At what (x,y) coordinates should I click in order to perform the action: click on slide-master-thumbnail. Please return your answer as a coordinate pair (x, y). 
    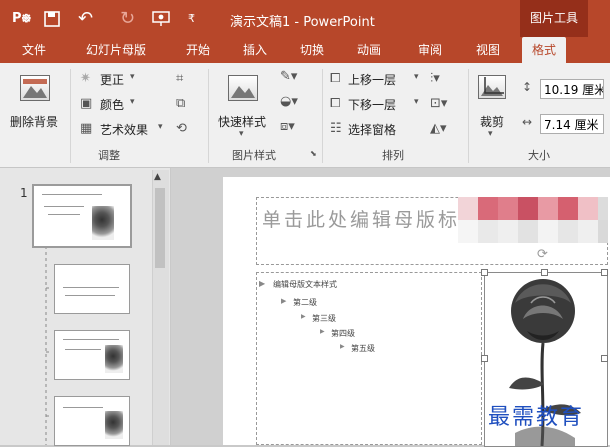
    Looking at the image, I should click on (82, 216).